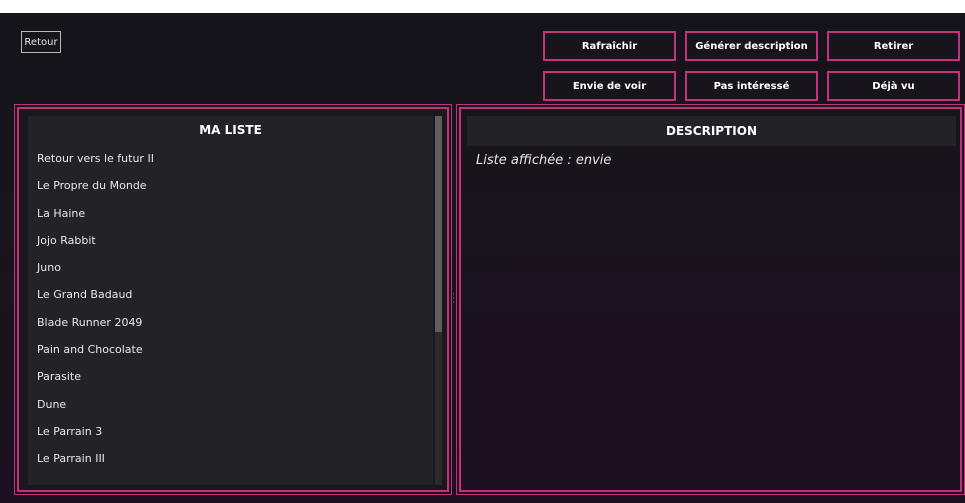  What do you see at coordinates (41, 42) in the screenshot?
I see `back-button: Retour` at bounding box center [41, 42].